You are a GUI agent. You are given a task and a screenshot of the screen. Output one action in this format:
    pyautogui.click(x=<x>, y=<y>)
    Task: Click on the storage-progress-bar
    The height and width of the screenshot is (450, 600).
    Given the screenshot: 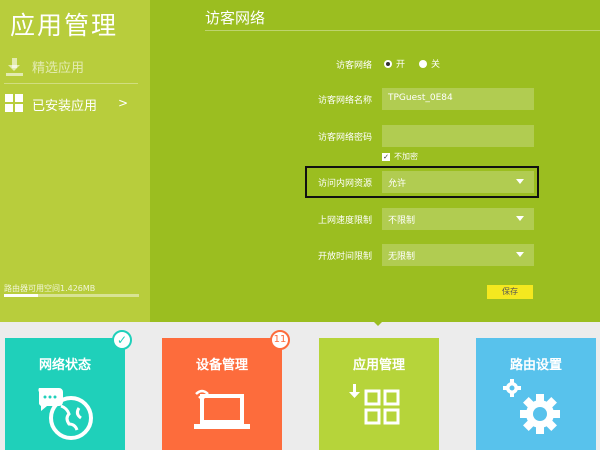 What is the action you would take?
    pyautogui.click(x=71, y=295)
    